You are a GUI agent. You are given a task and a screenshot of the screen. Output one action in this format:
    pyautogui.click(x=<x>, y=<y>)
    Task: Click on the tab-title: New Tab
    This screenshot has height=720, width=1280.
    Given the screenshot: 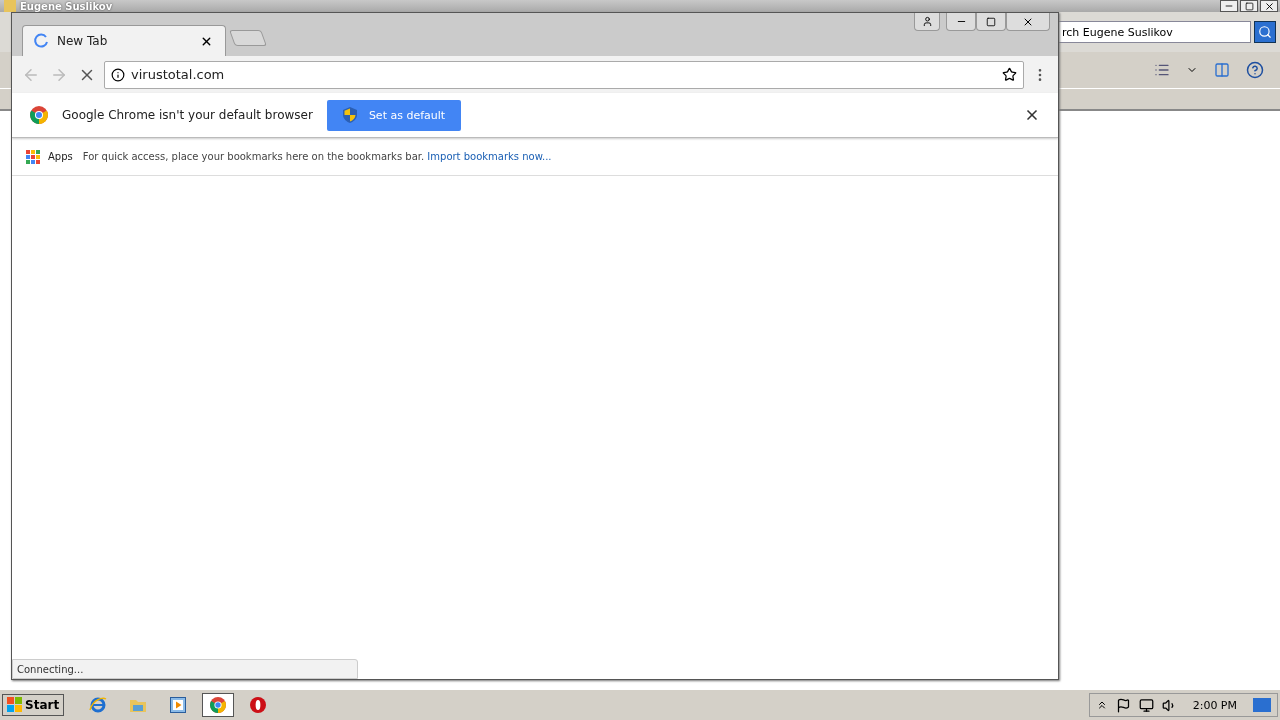 What is the action you would take?
    pyautogui.click(x=83, y=41)
    